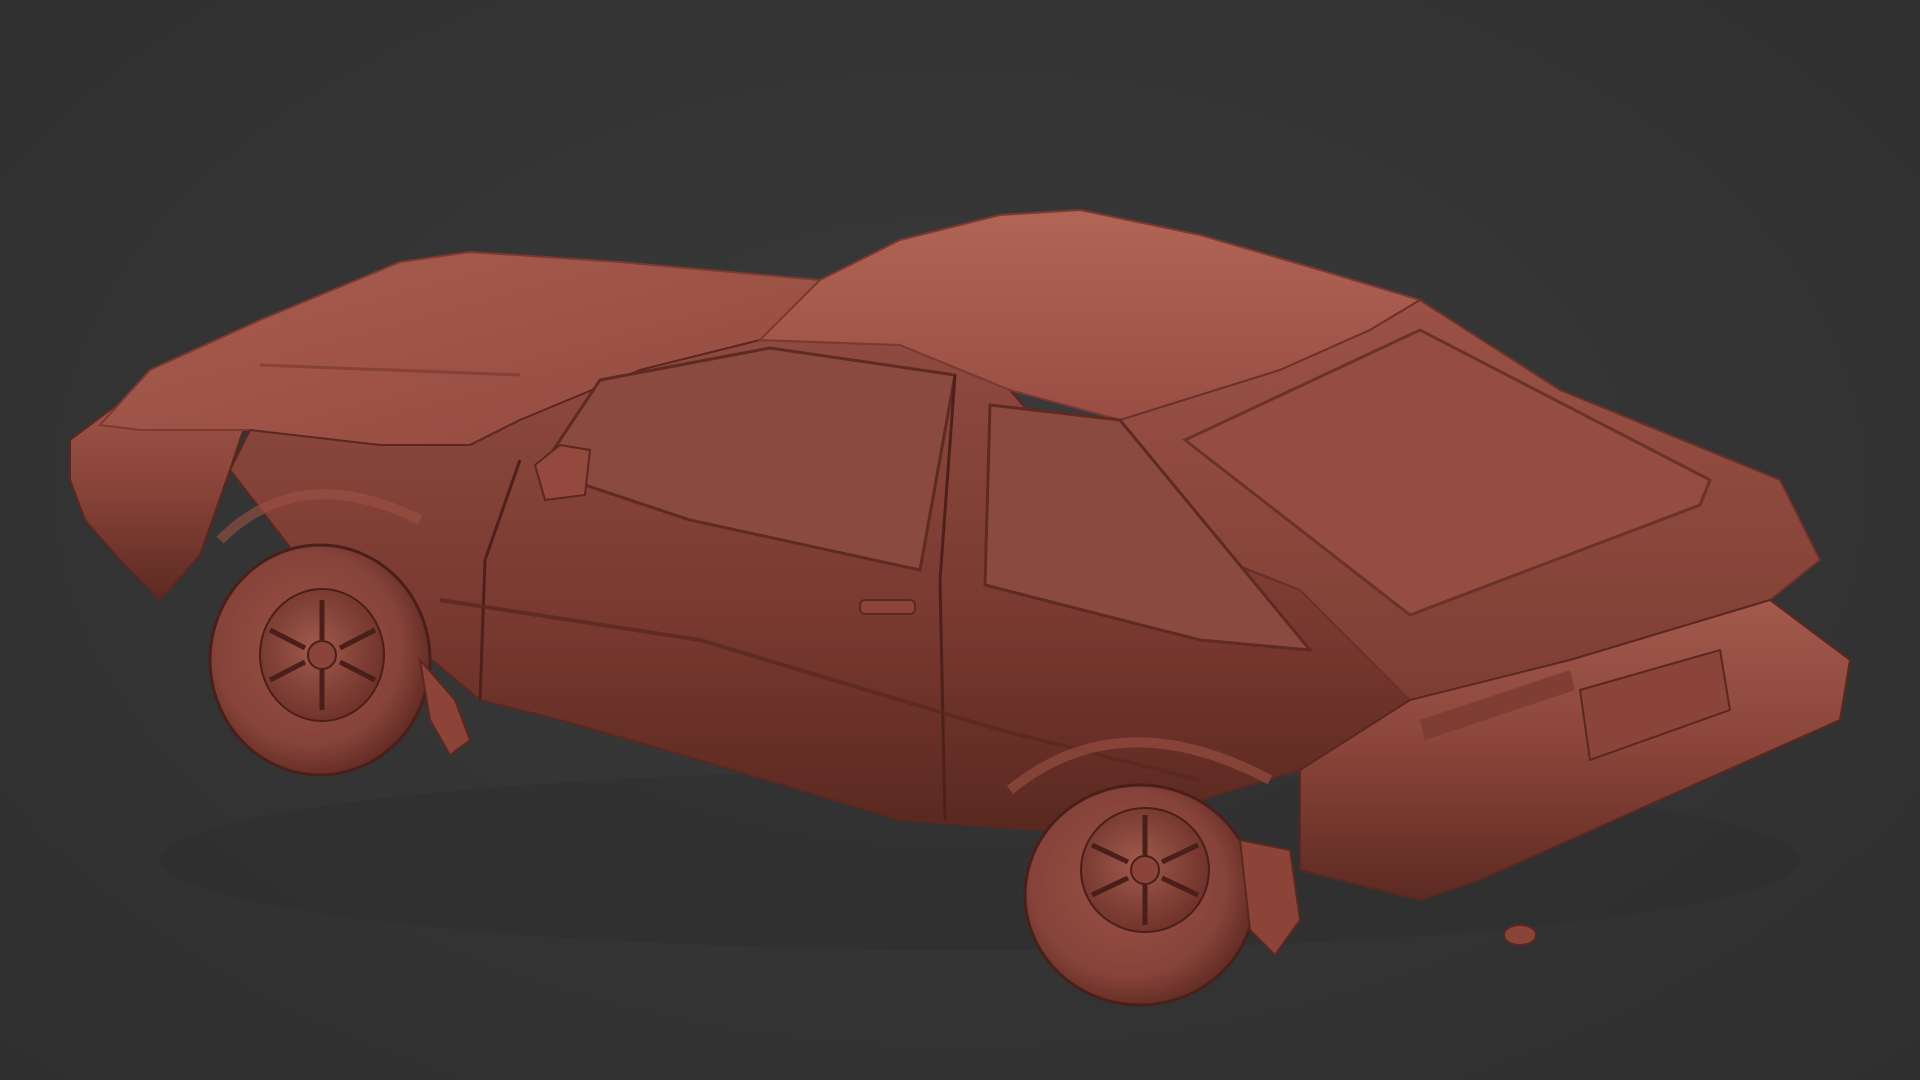  I want to click on rear-wheel, so click(1140, 895).